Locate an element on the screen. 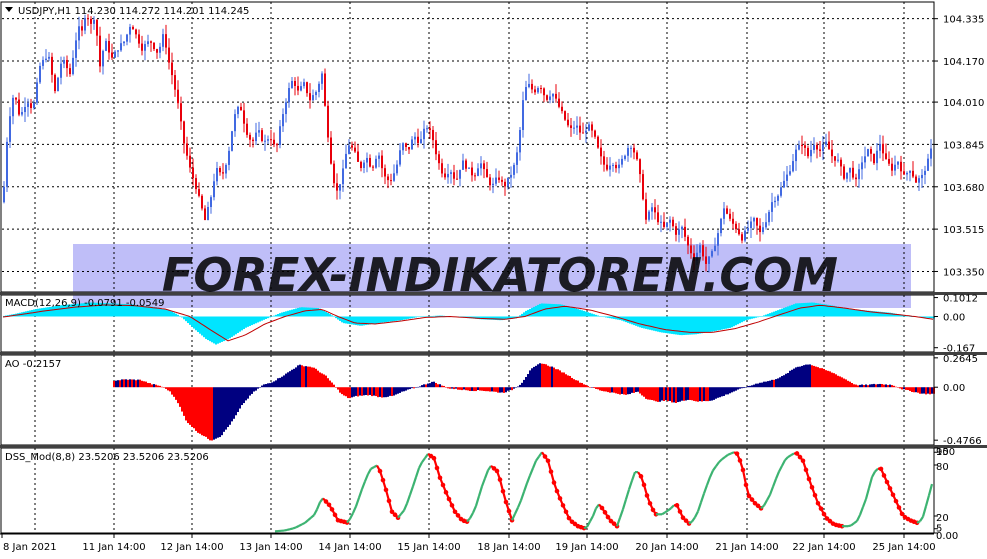 The image size is (987, 559). y-tick-label: 104.170 is located at coordinates (963, 62).